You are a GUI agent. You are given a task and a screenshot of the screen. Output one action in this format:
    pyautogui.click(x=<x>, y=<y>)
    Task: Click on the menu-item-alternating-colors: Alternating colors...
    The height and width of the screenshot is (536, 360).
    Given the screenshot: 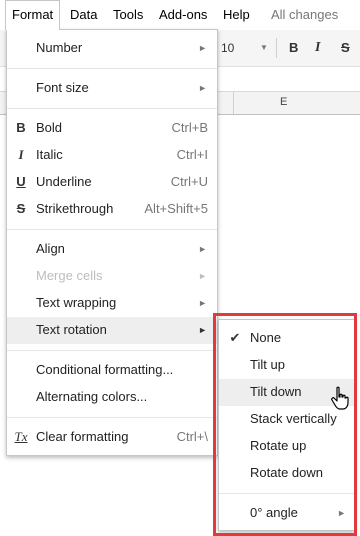 What is the action you would take?
    pyautogui.click(x=112, y=397)
    